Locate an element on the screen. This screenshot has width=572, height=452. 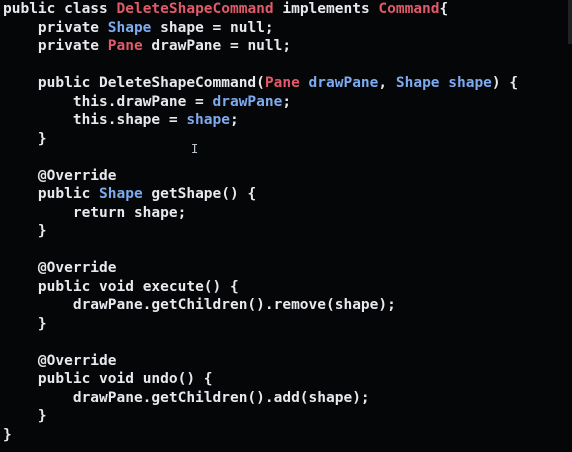
code-line: drawPane.getChildren().remove(shape); is located at coordinates (286, 305).